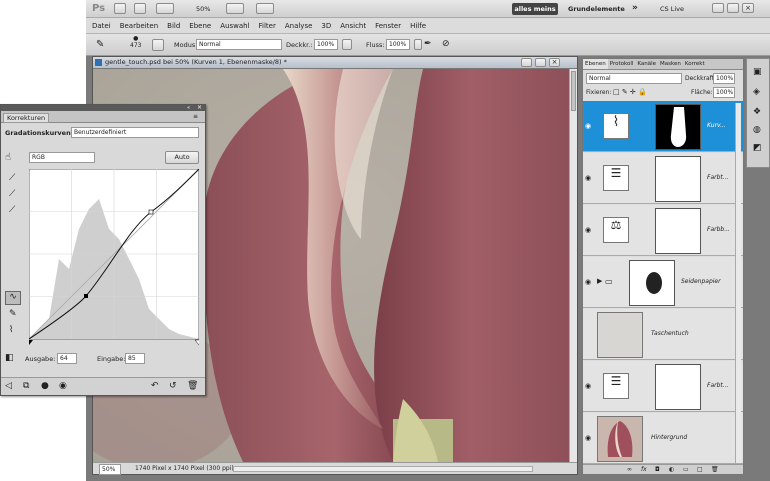 This screenshot has height=481, width=770. What do you see at coordinates (26, 118) in the screenshot?
I see `tab-korrekturen: Korrekturen` at bounding box center [26, 118].